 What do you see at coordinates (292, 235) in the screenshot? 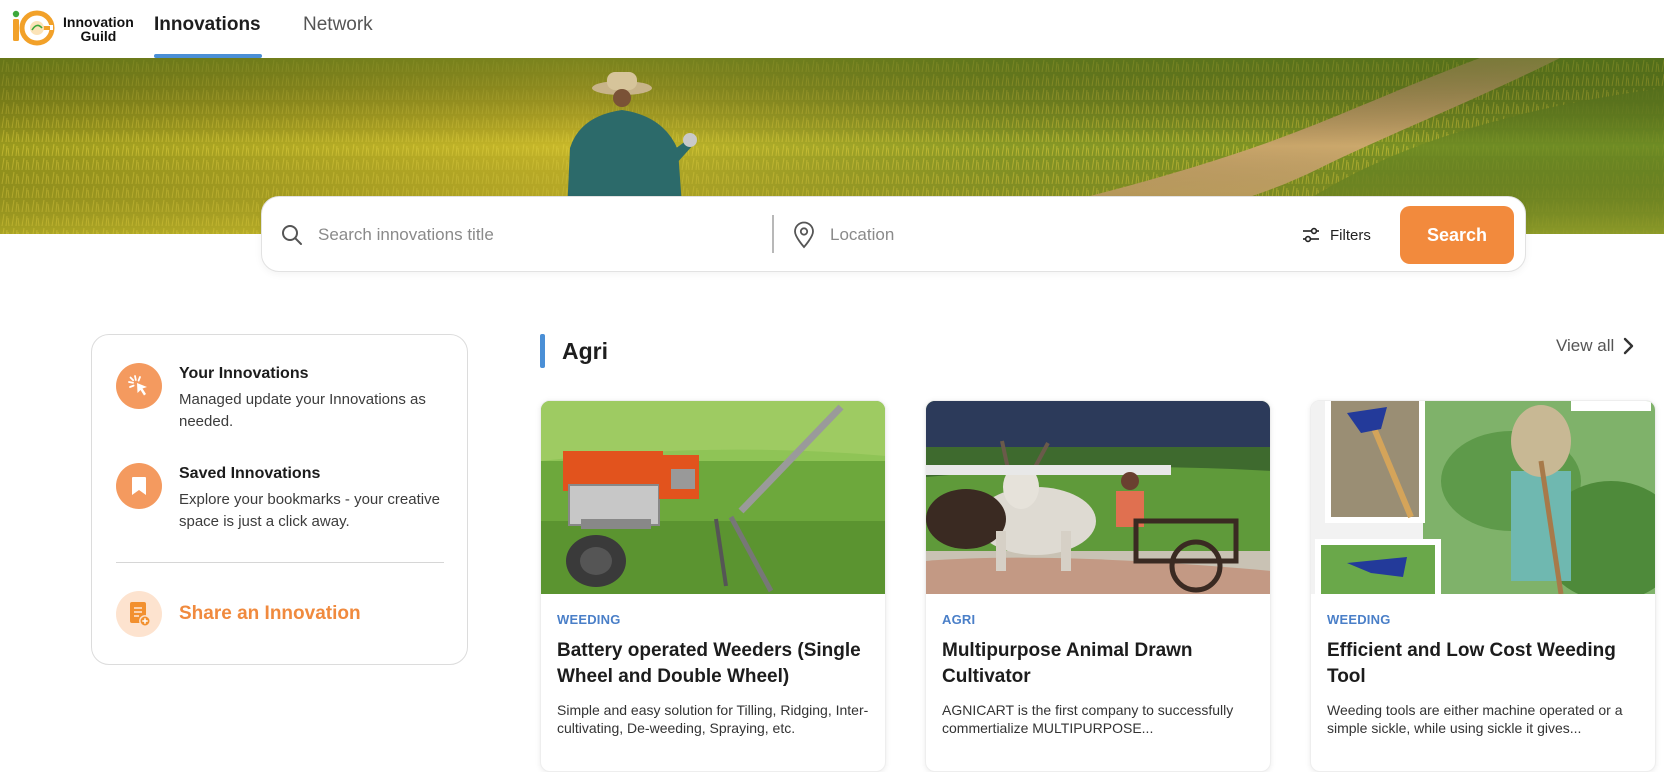
I see `search-icon` at bounding box center [292, 235].